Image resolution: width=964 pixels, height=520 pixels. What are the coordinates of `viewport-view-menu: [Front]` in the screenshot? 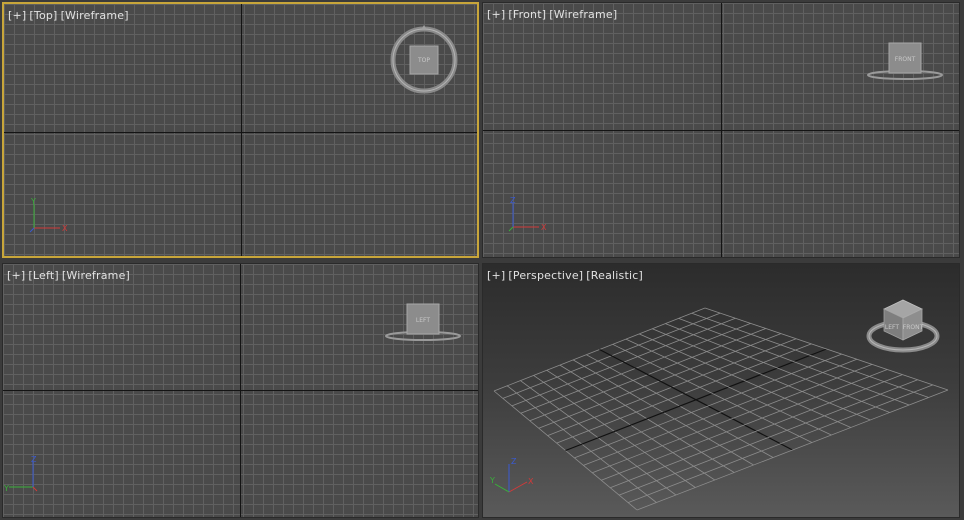 It's located at (527, 14).